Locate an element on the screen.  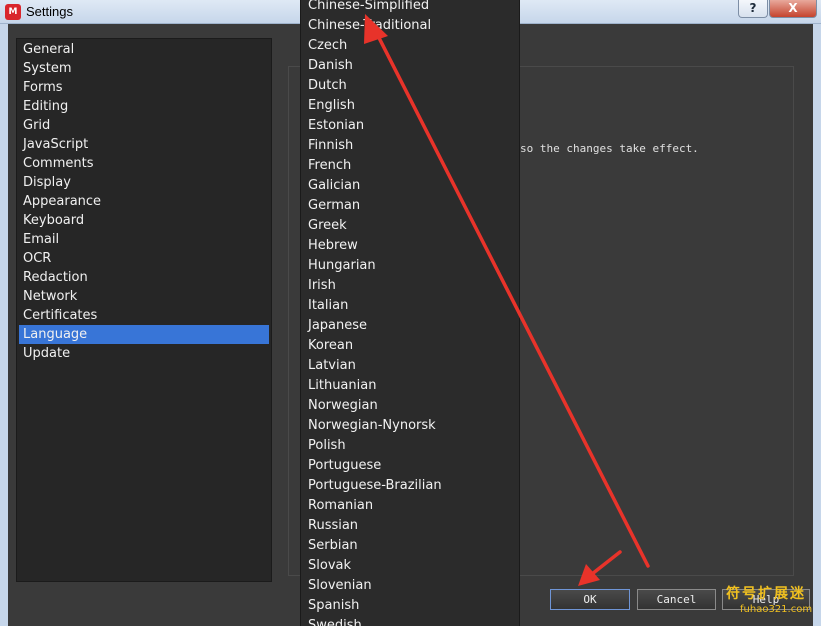
language-option-dutch: Dutch is located at coordinates (410, 86).